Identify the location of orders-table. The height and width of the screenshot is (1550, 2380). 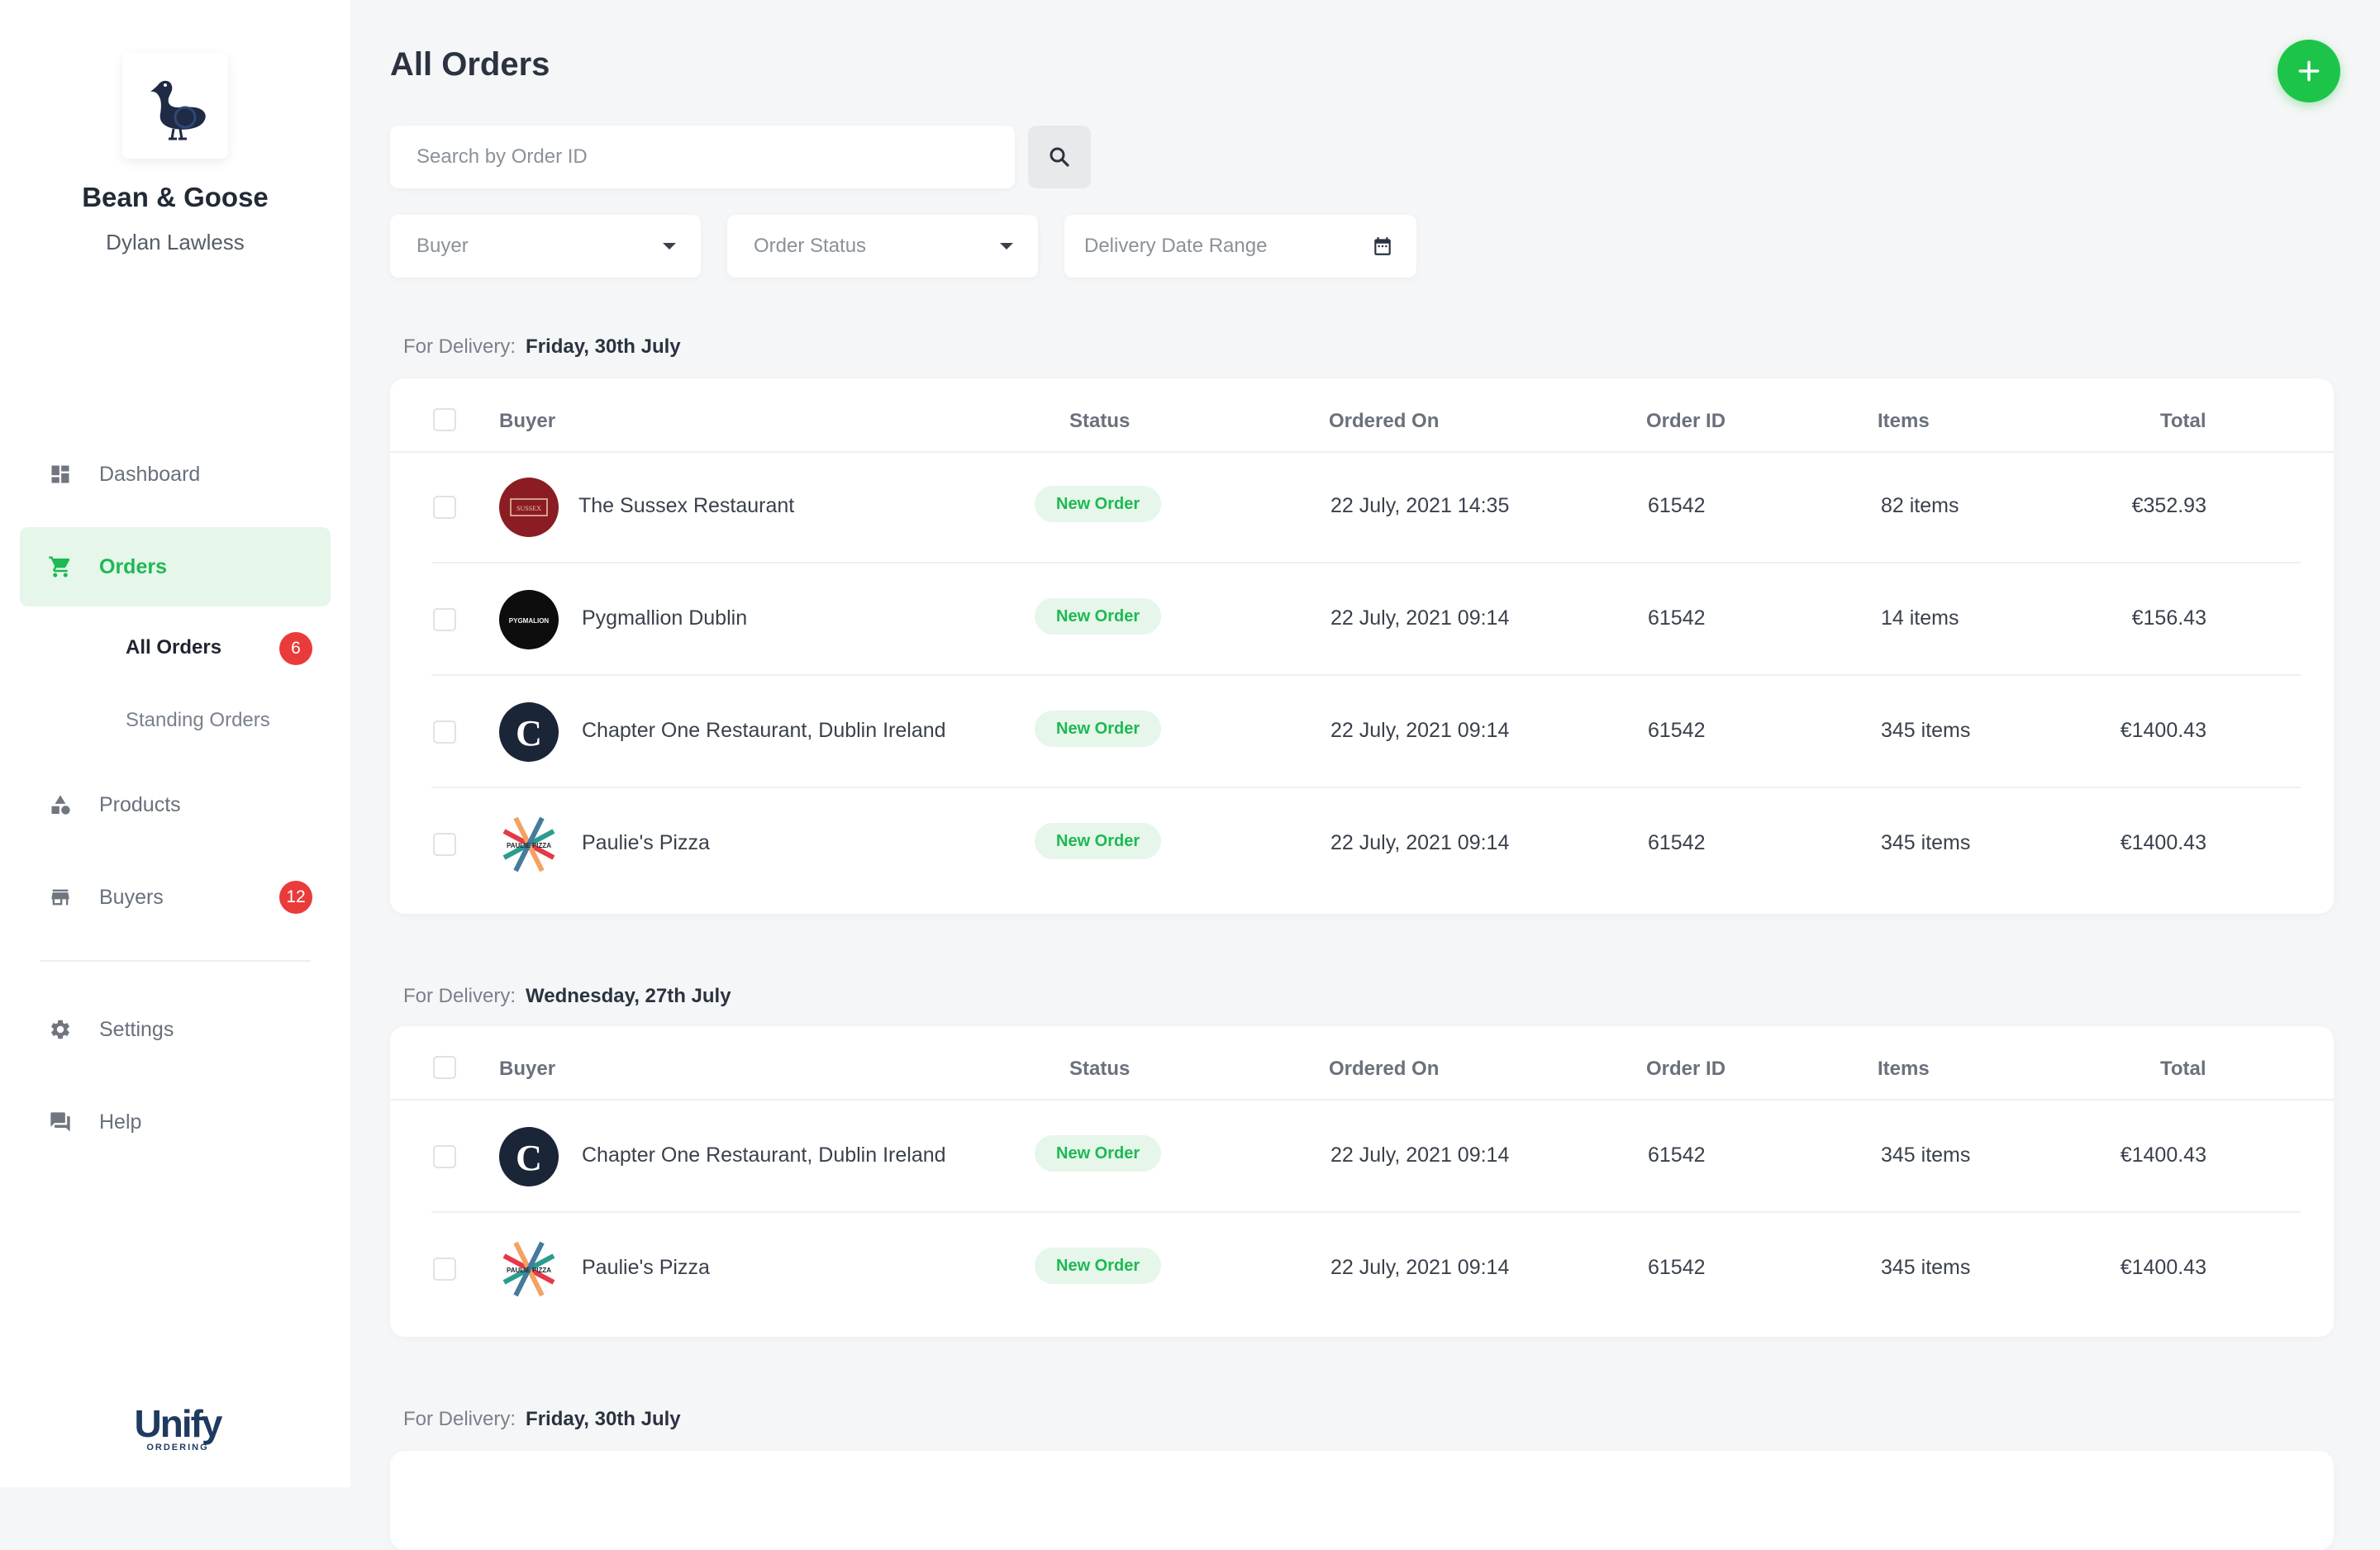
(1362, 1500).